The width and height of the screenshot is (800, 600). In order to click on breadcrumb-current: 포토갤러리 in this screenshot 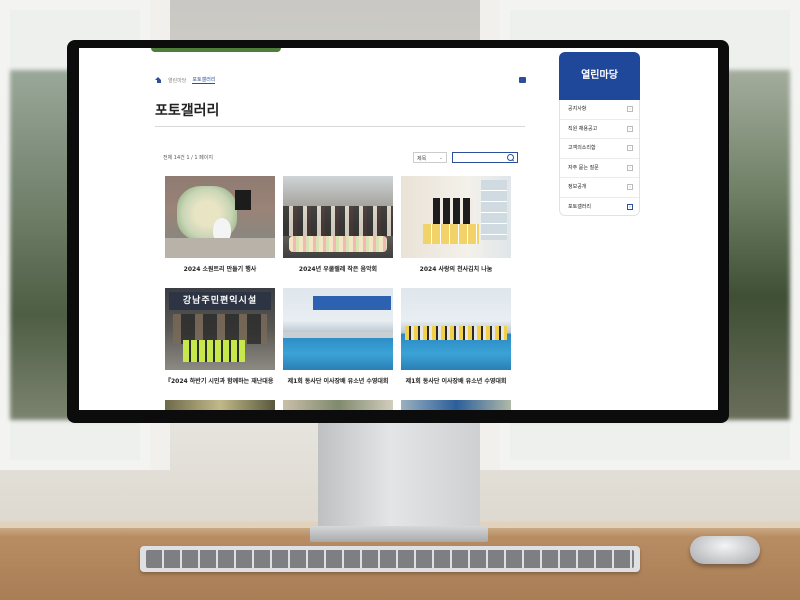, I will do `click(204, 80)`.